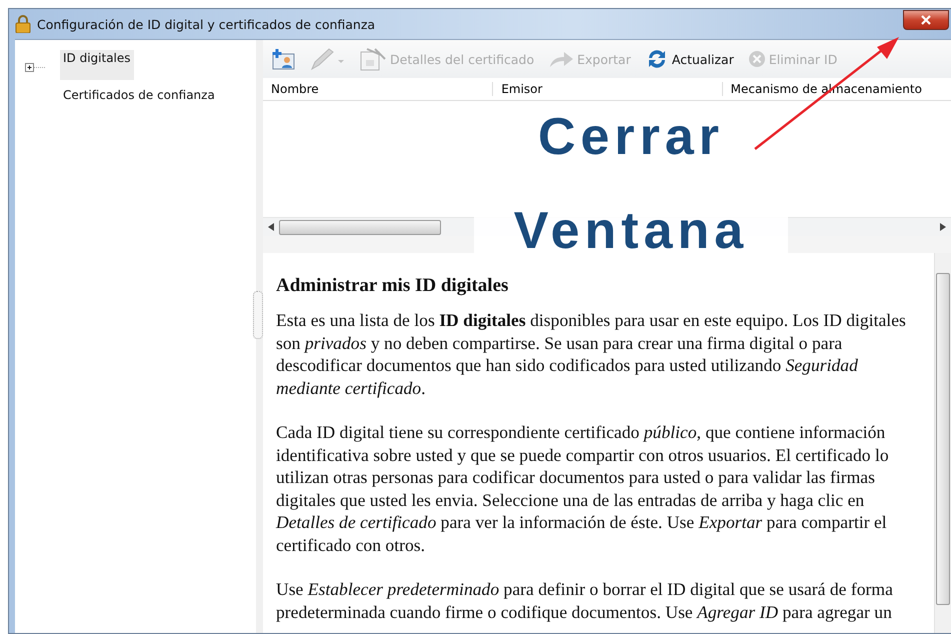 The image size is (951, 634). Describe the element at coordinates (393, 286) in the screenshot. I see `help-heading: Administrar mis ID digitales` at that location.